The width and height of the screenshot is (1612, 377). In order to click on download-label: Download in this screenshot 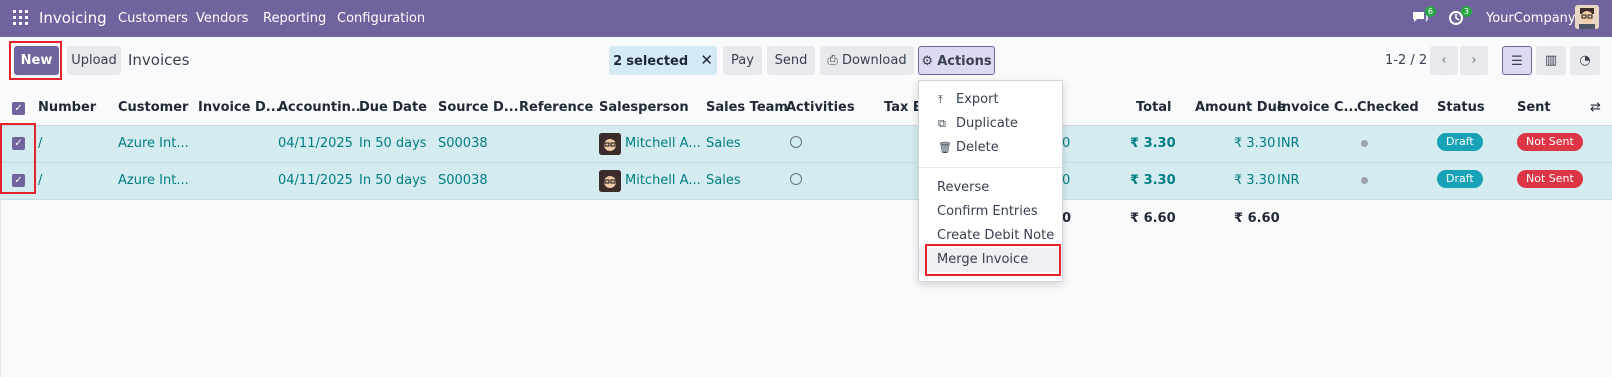, I will do `click(874, 60)`.